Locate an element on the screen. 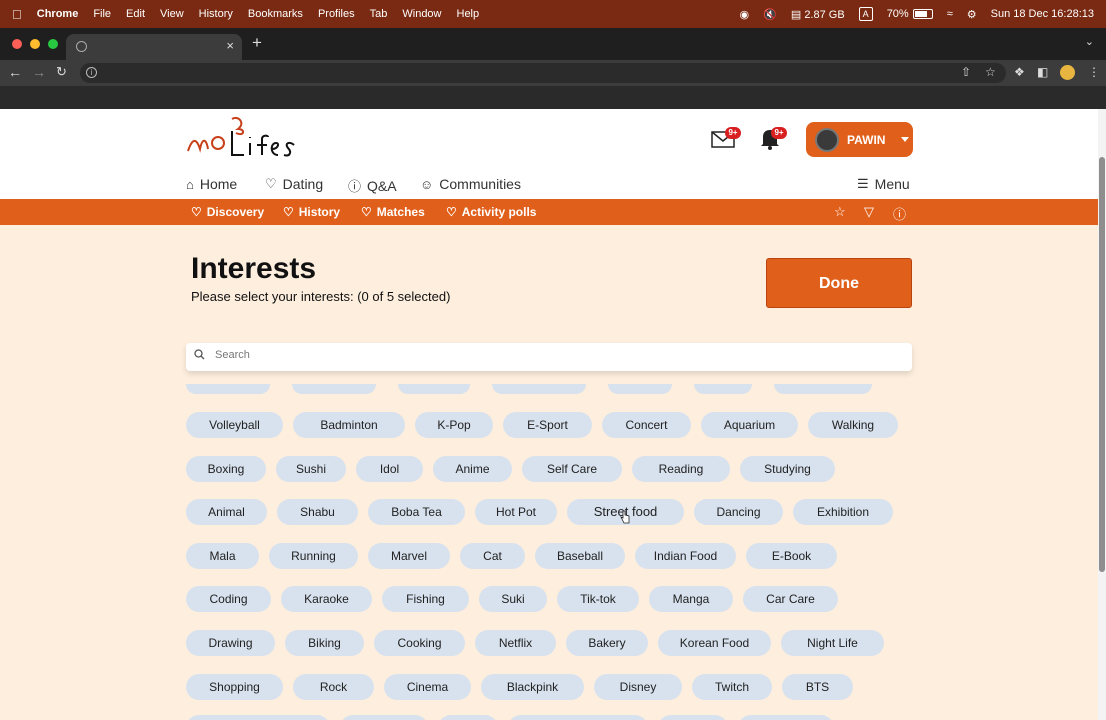 This screenshot has width=1106, height=720. interest-chip: Cinema is located at coordinates (427, 687).